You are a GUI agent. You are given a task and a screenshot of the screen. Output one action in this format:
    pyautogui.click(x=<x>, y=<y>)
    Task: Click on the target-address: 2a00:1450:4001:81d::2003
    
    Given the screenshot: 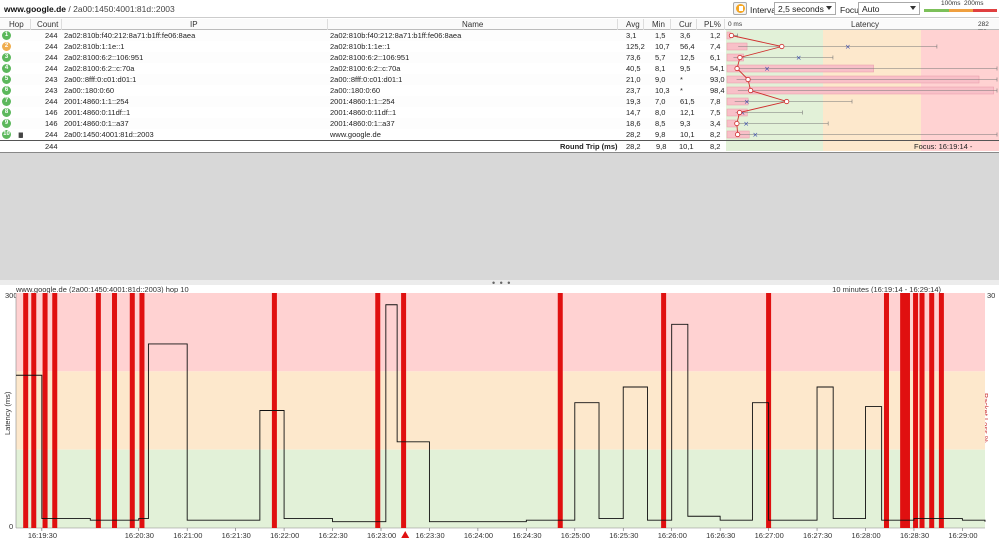 What is the action you would take?
    pyautogui.click(x=124, y=9)
    